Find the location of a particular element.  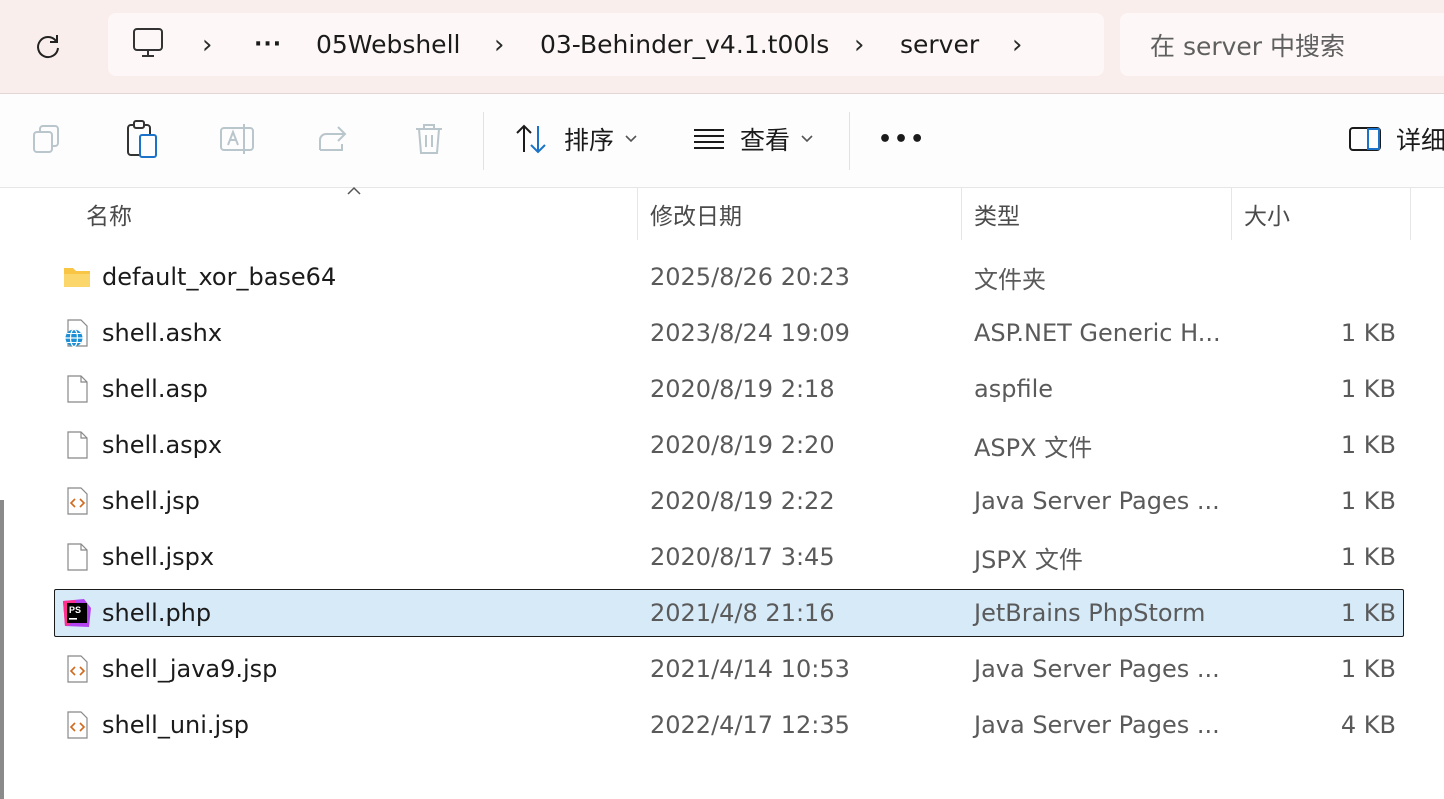

more-dots-icon: ••• is located at coordinates (902, 139).